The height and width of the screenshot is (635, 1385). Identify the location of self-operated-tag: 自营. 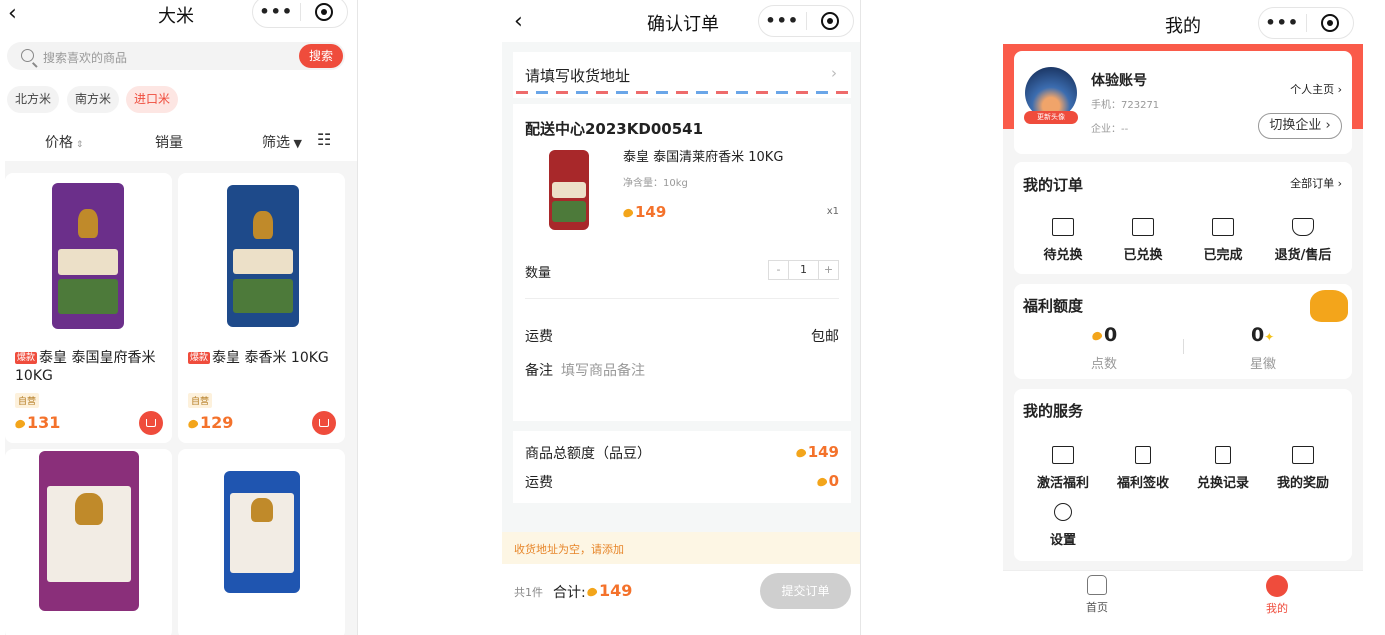
(27, 400).